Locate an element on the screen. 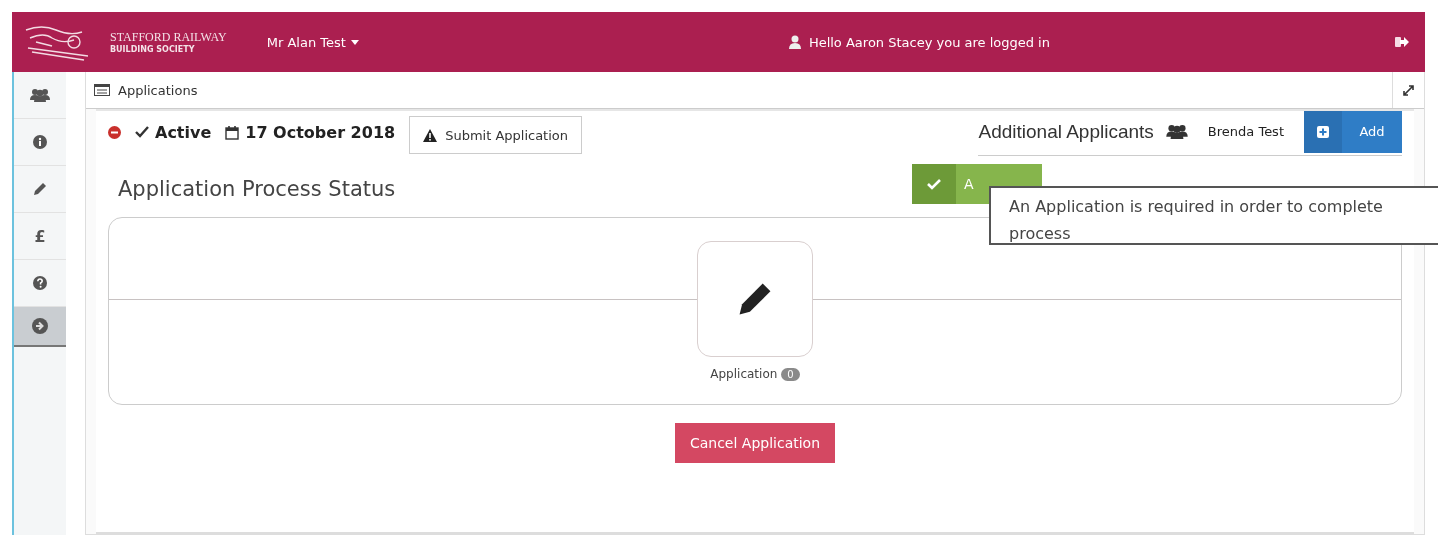 The image size is (1438, 535). sidebar-item: £ is located at coordinates (40, 236).